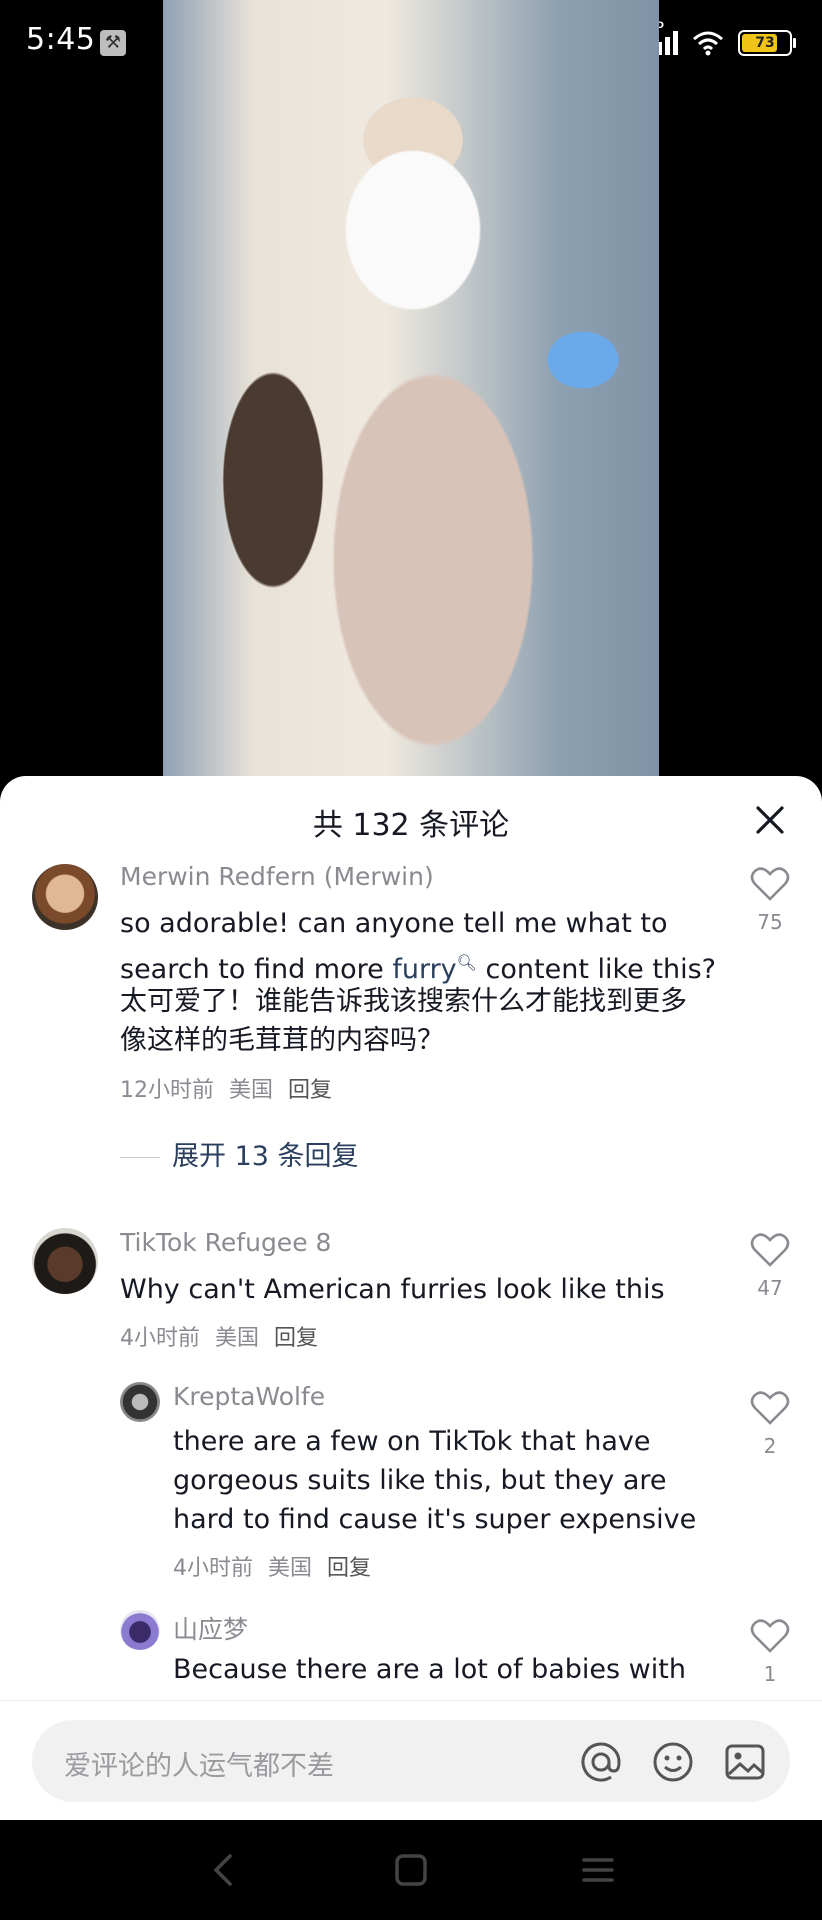 The image size is (822, 1920). I want to click on search-icon: 🔍︎, so click(466, 962).